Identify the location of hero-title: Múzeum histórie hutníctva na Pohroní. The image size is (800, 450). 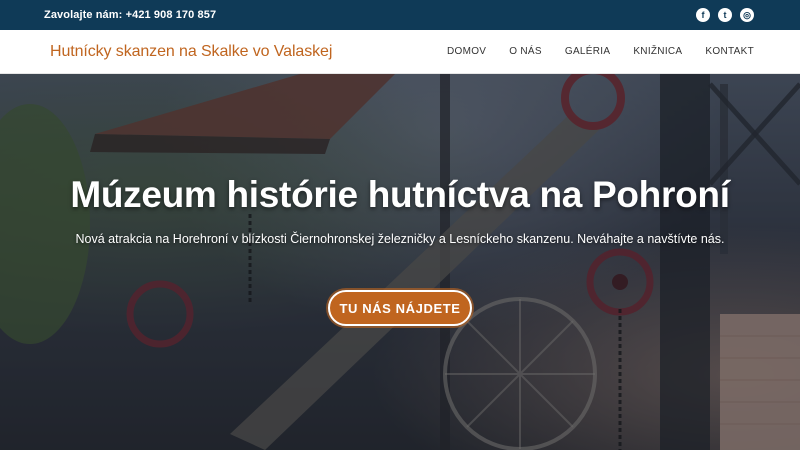
(400, 194).